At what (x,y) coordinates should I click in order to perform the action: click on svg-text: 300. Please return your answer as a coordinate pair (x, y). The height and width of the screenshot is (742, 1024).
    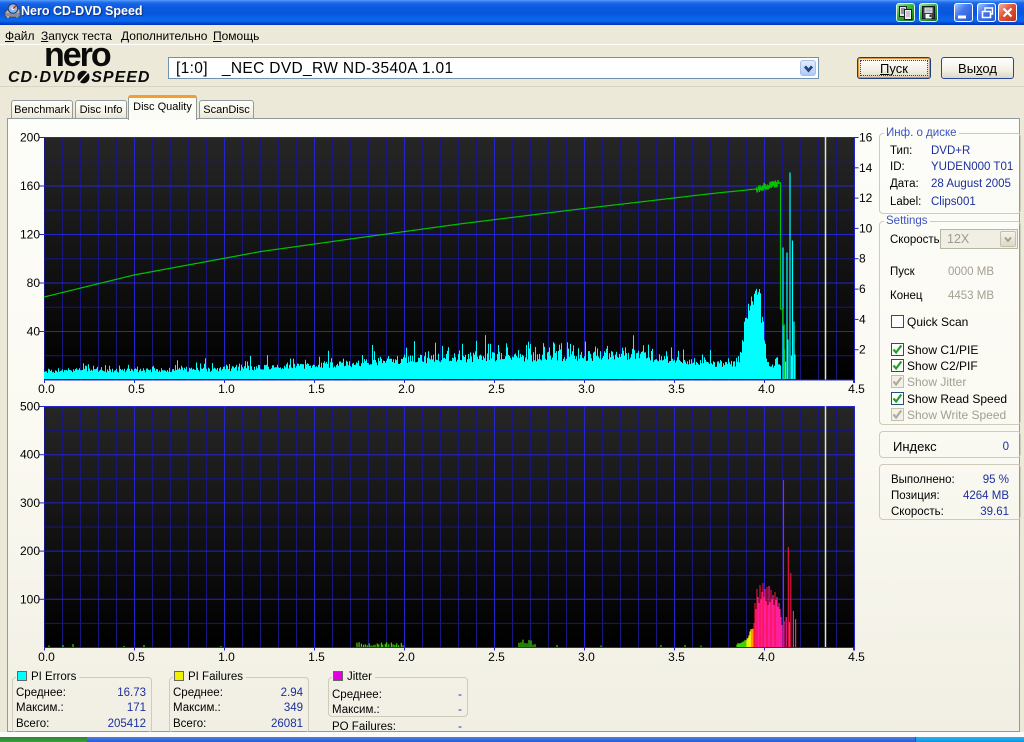
    Looking at the image, I should click on (30, 503).